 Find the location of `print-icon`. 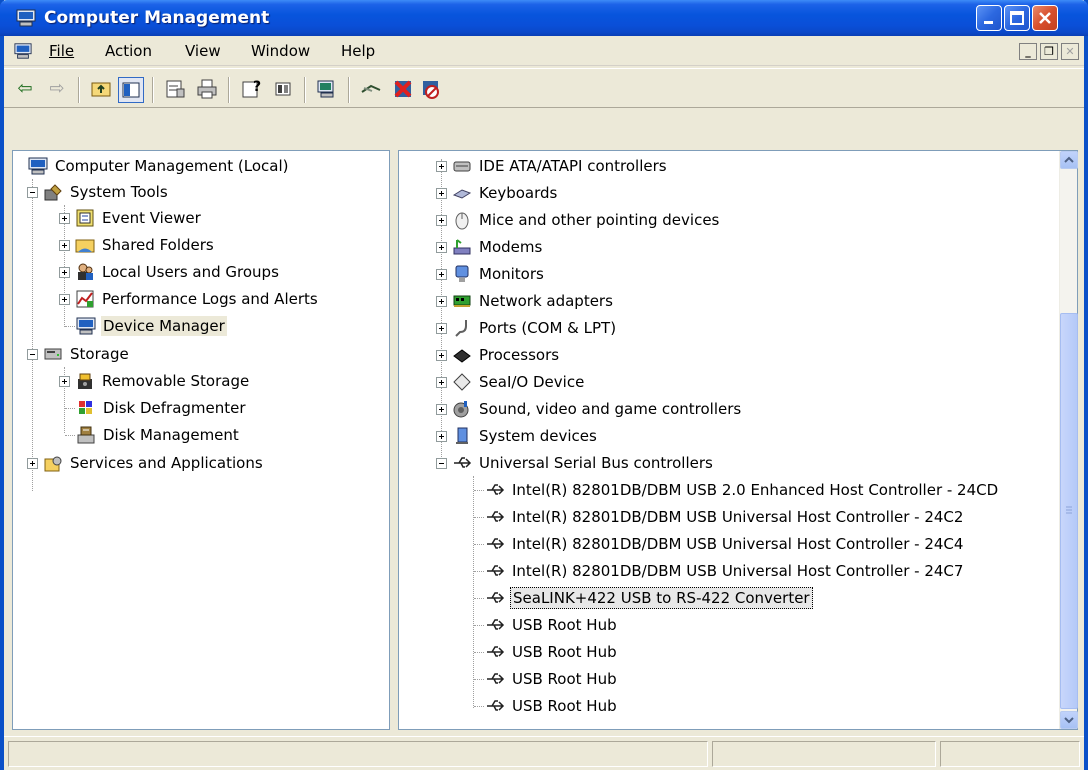

print-icon is located at coordinates (207, 90).